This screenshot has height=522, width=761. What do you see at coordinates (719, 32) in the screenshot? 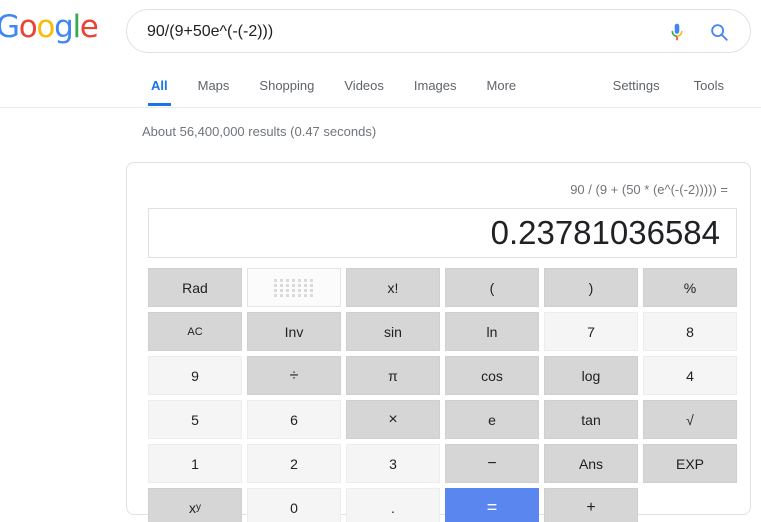
I see `search-submit-icon` at bounding box center [719, 32].